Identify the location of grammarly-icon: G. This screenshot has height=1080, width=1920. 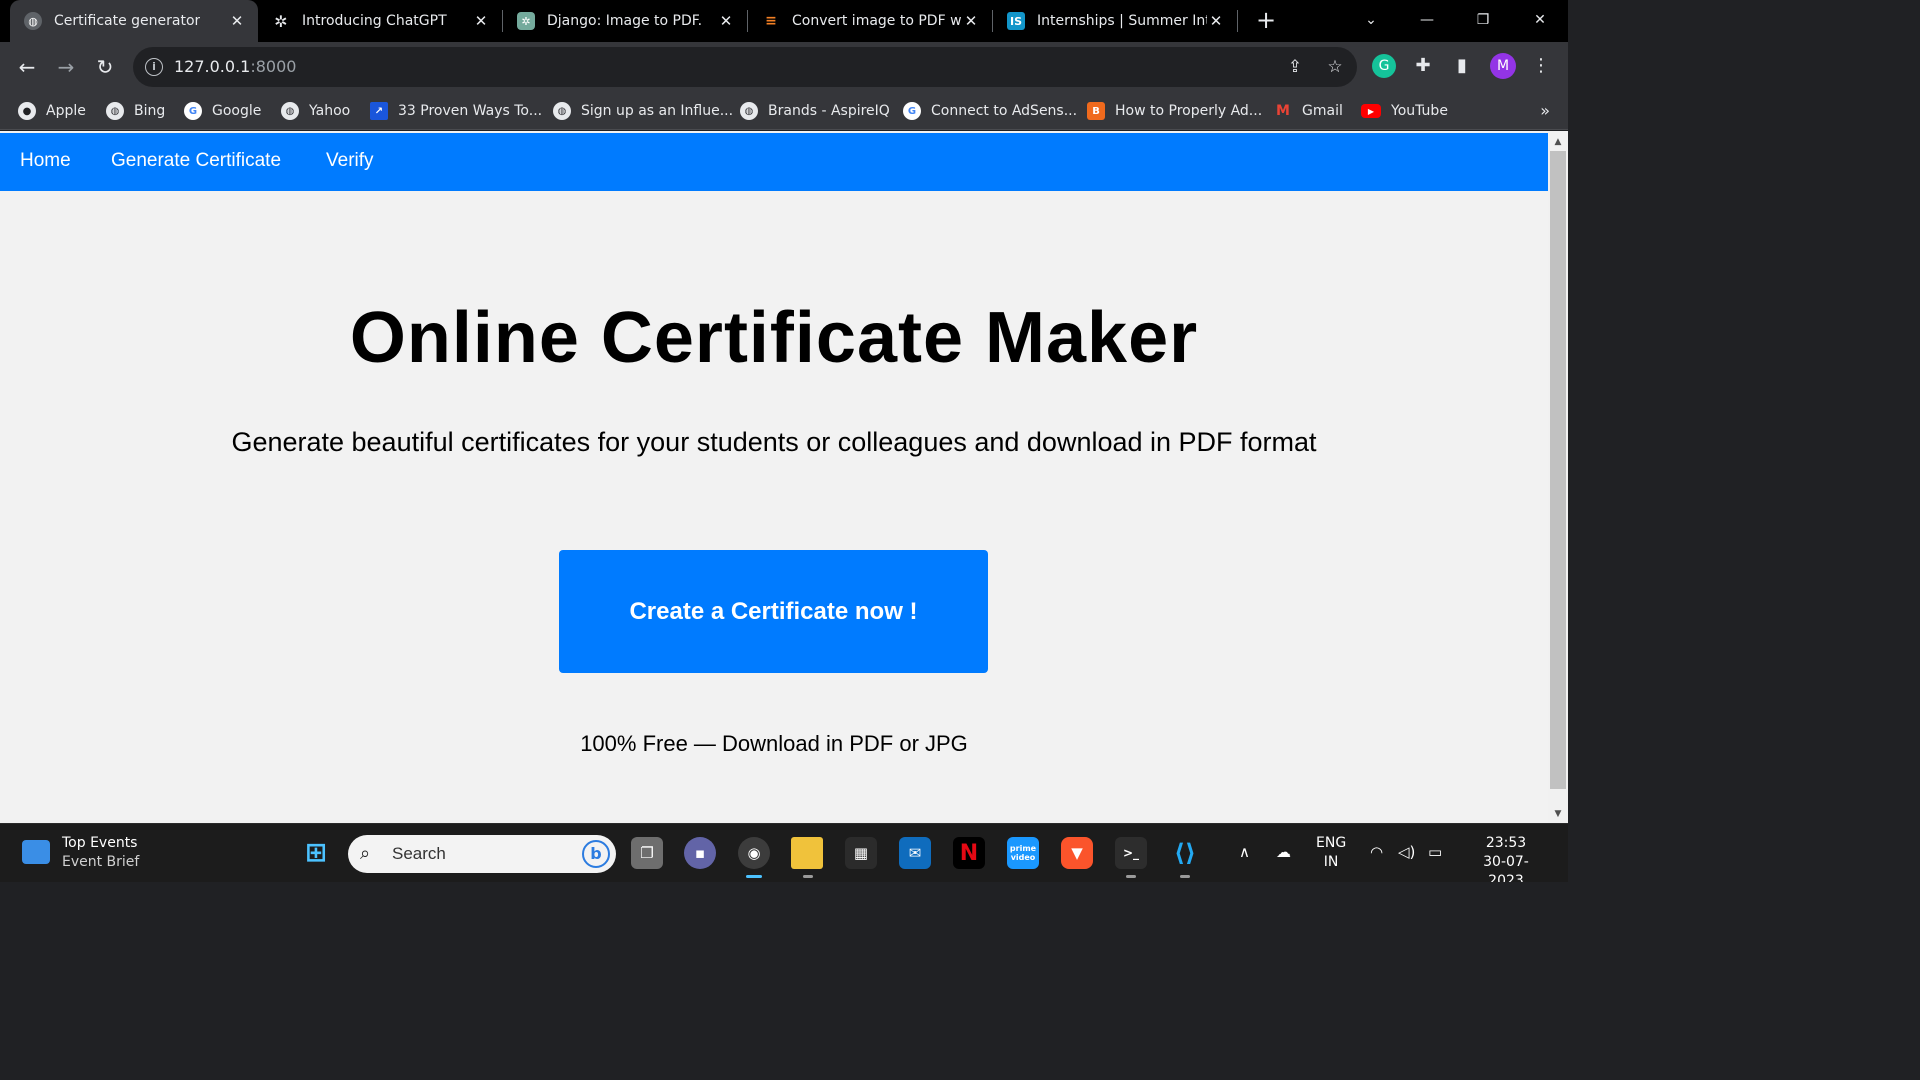
(1384, 66).